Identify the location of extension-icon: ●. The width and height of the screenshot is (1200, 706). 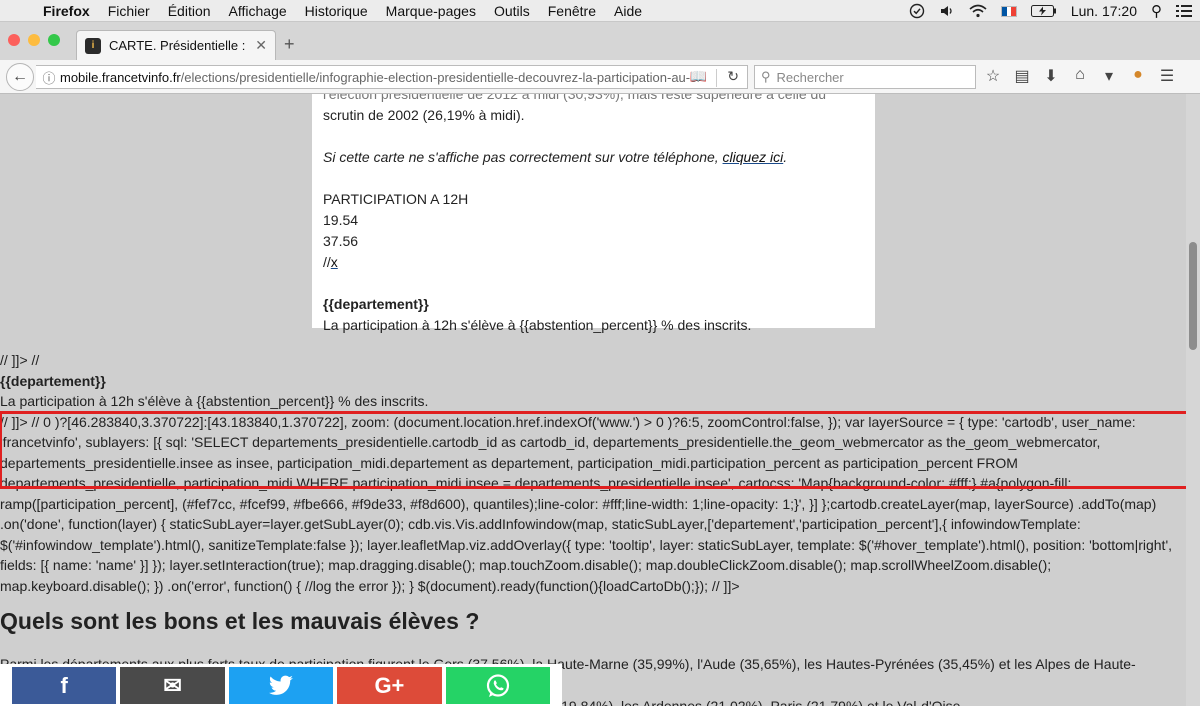
(1138, 76).